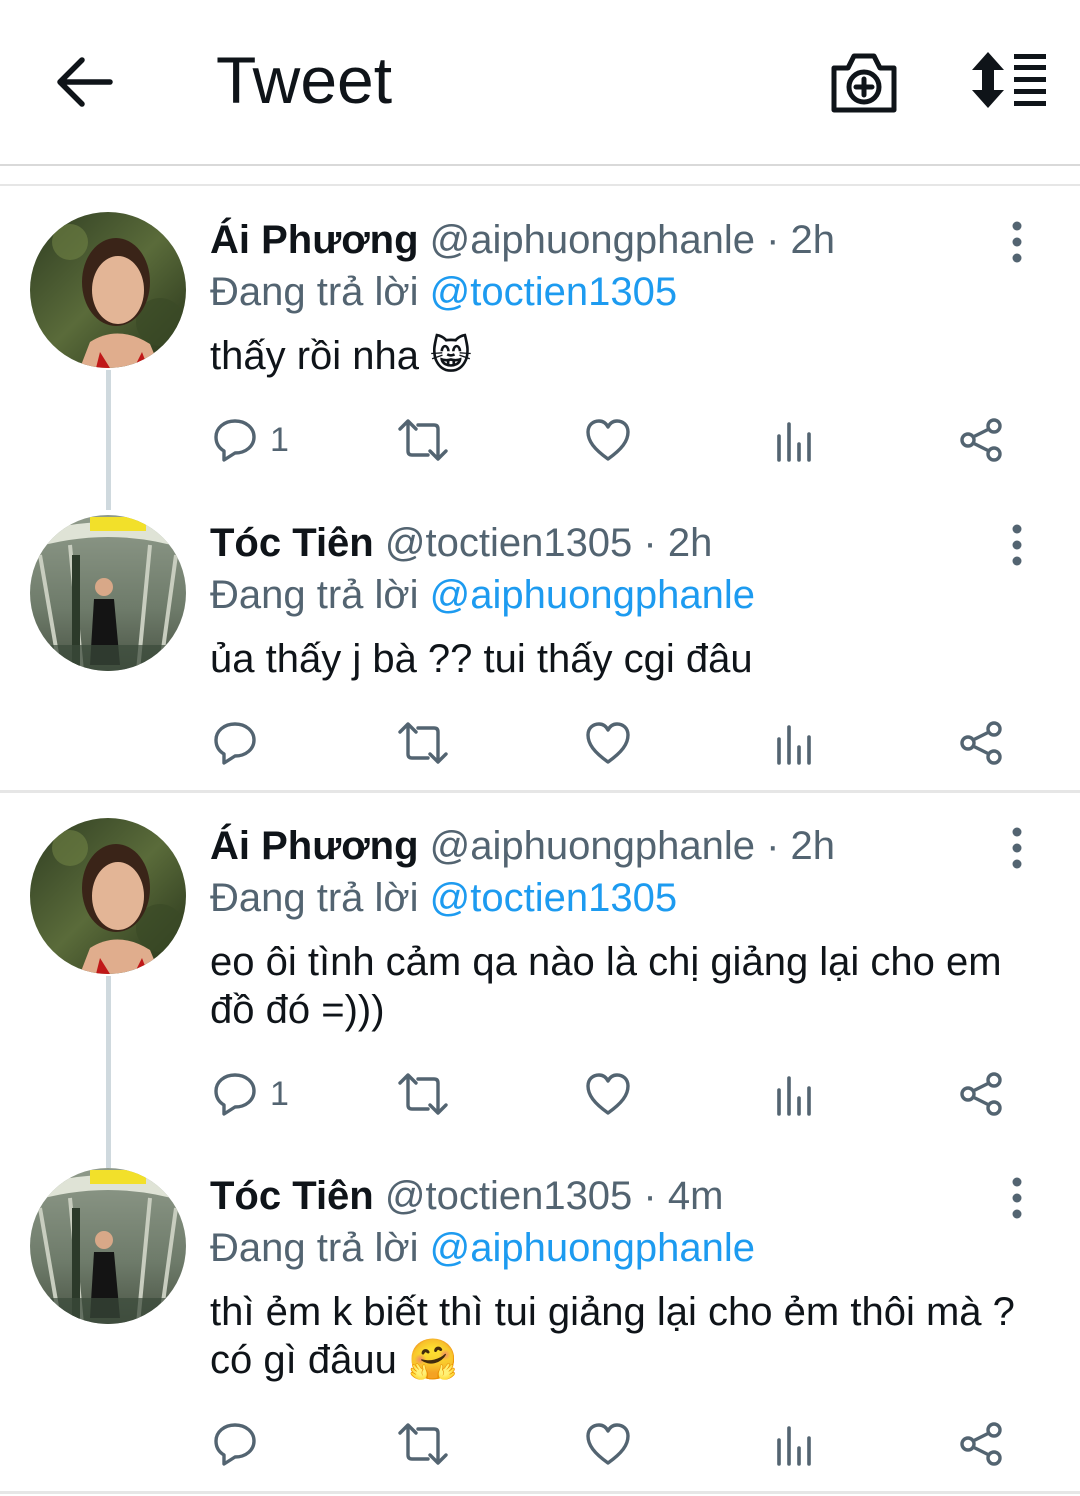 Image resolution: width=1080 pixels, height=1496 pixels. Describe the element at coordinates (540, 177) in the screenshot. I see `header-divider` at that location.